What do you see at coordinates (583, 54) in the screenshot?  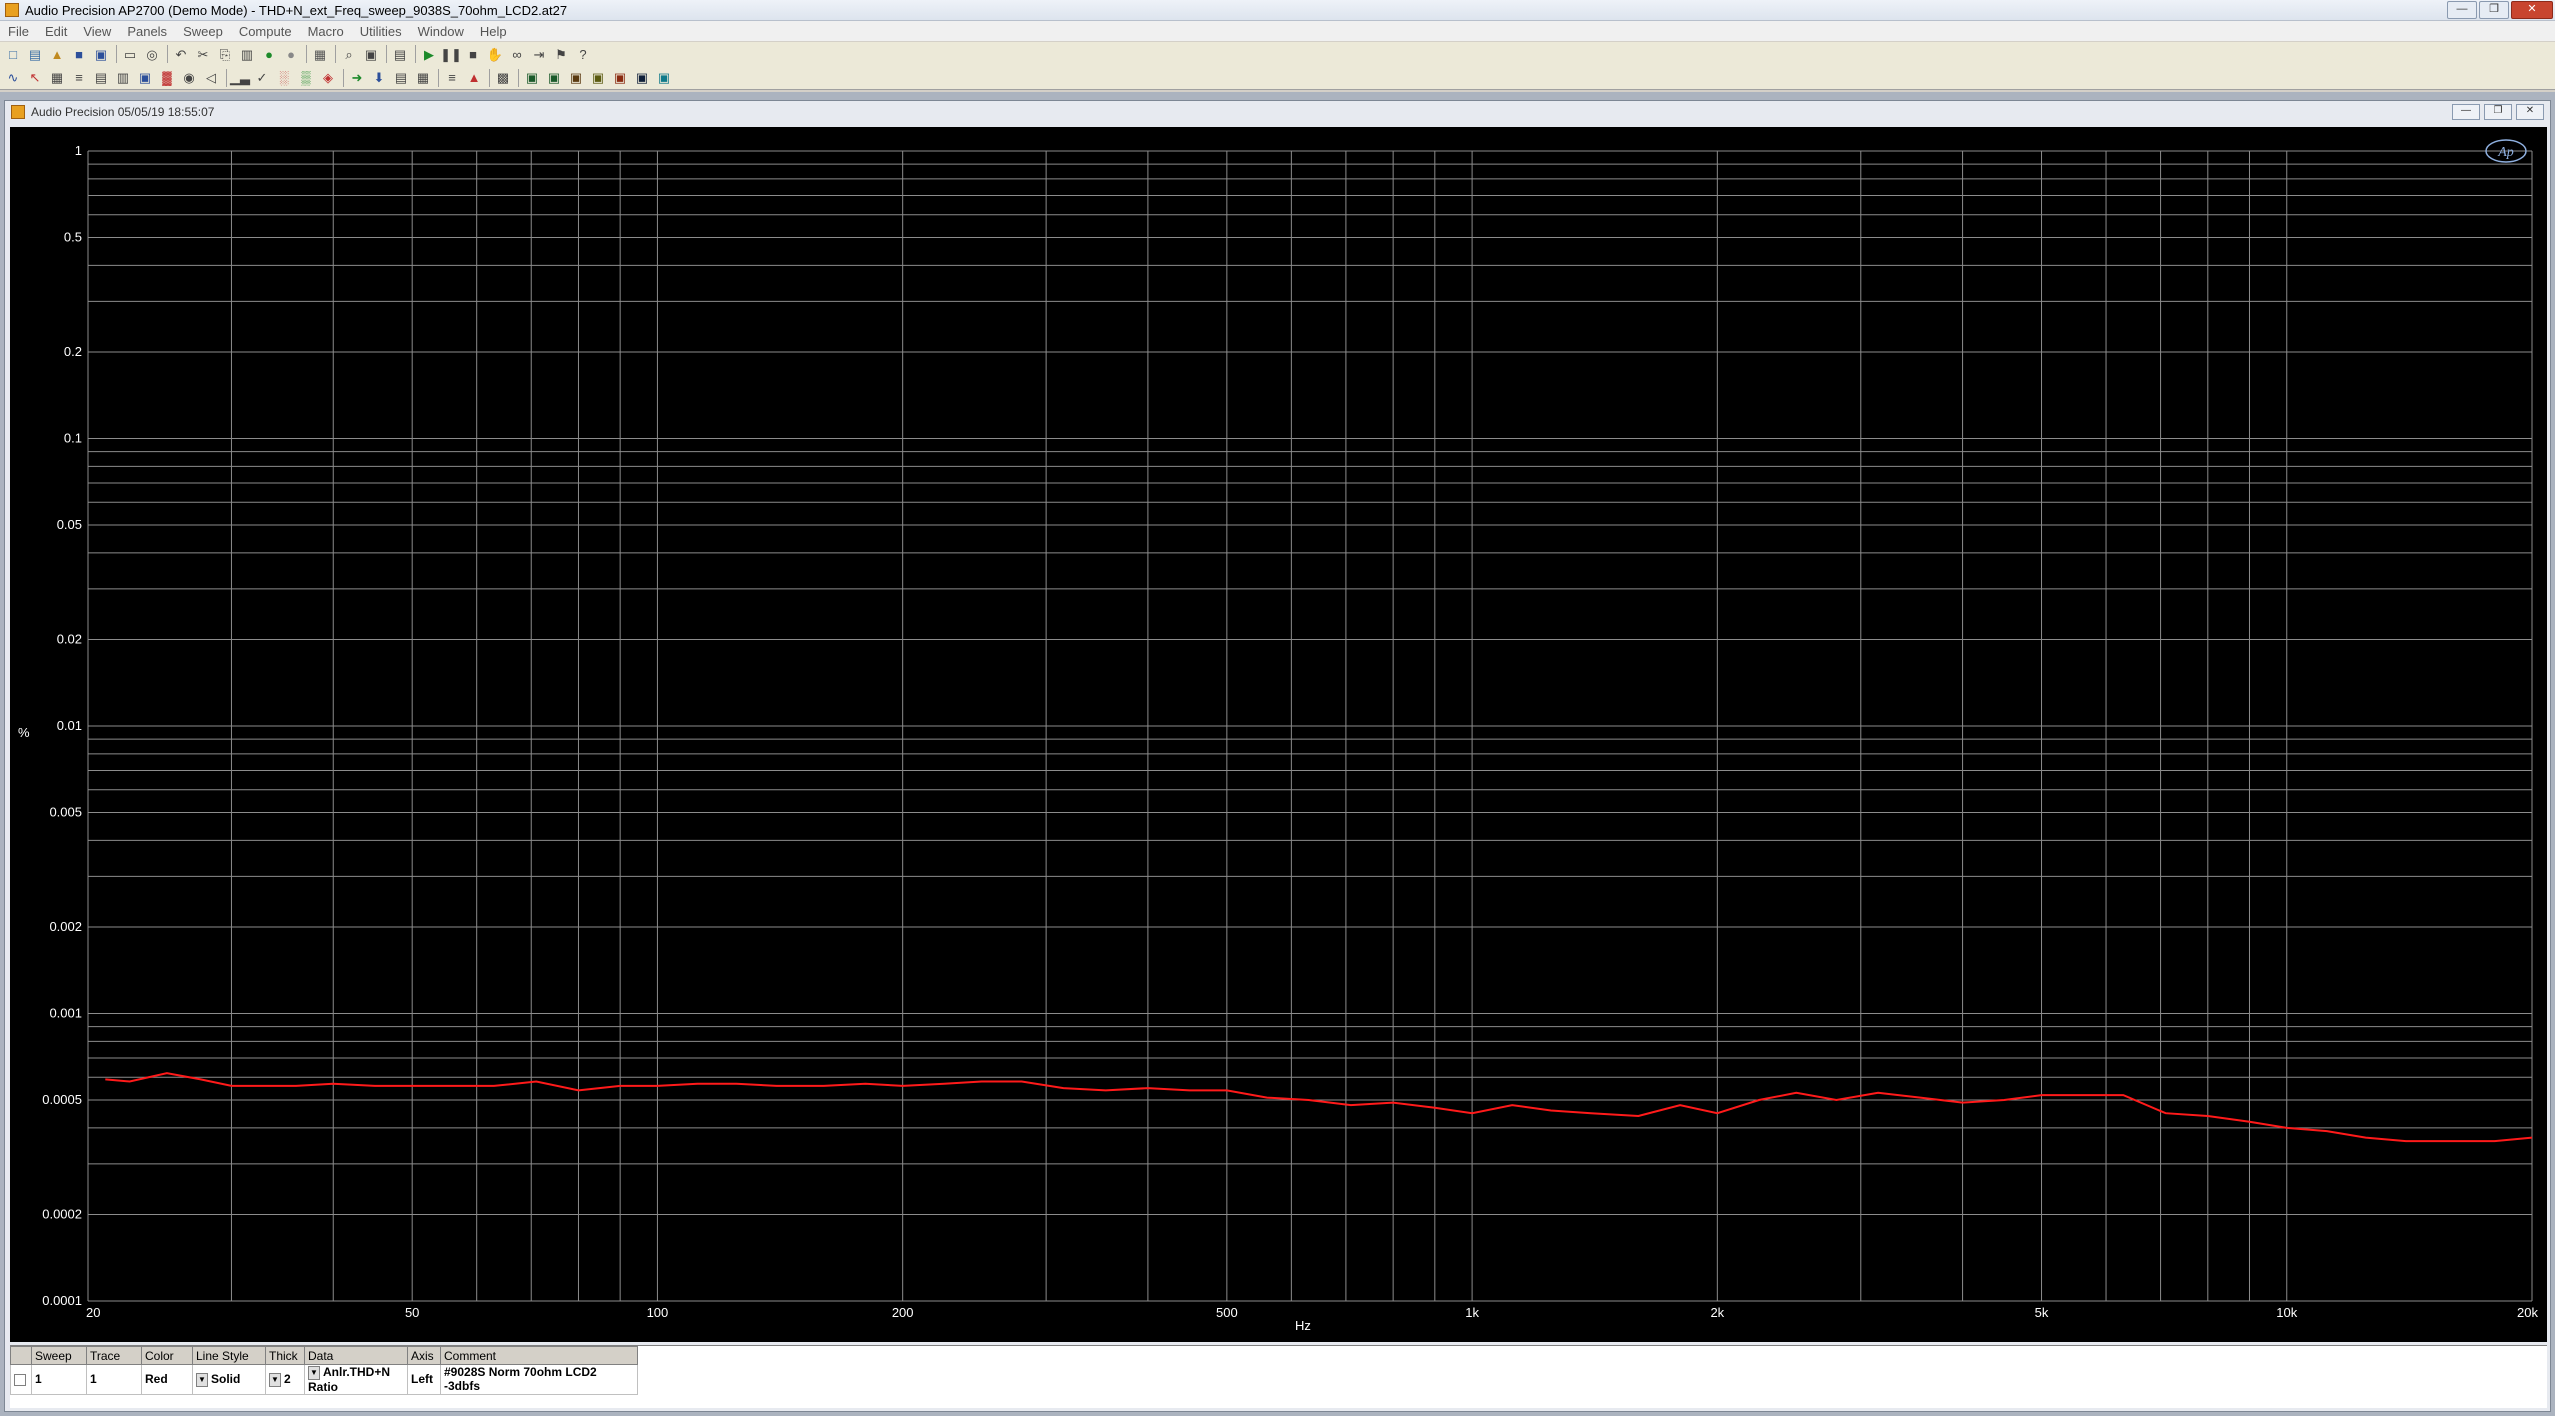 I see `help-button: ?` at bounding box center [583, 54].